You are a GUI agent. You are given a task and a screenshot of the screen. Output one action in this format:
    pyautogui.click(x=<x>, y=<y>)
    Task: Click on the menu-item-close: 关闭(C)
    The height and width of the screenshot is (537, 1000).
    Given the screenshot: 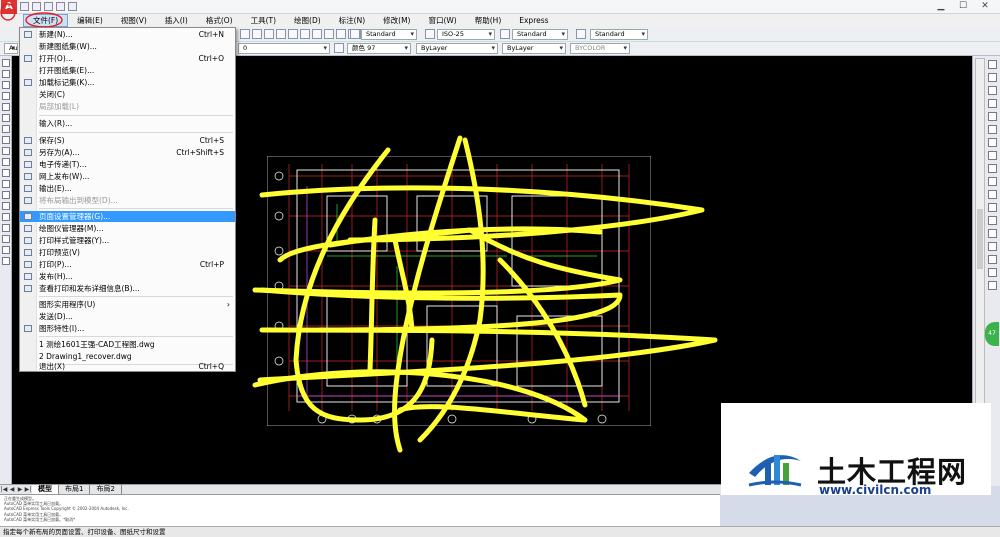 What is the action you would take?
    pyautogui.click(x=127, y=94)
    